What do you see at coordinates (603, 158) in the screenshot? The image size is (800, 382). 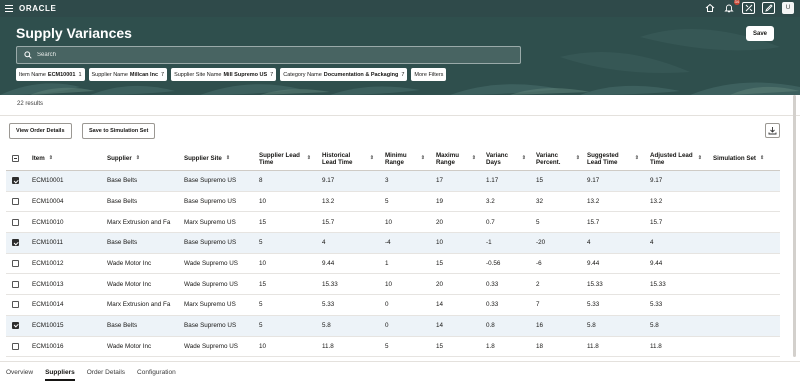 I see `column-header-label: Suggested Lead Time` at bounding box center [603, 158].